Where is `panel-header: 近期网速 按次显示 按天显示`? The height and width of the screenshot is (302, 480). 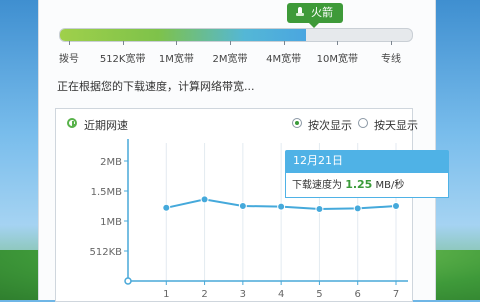 panel-header: 近期网速 按次显示 按天显示 is located at coordinates (237, 122).